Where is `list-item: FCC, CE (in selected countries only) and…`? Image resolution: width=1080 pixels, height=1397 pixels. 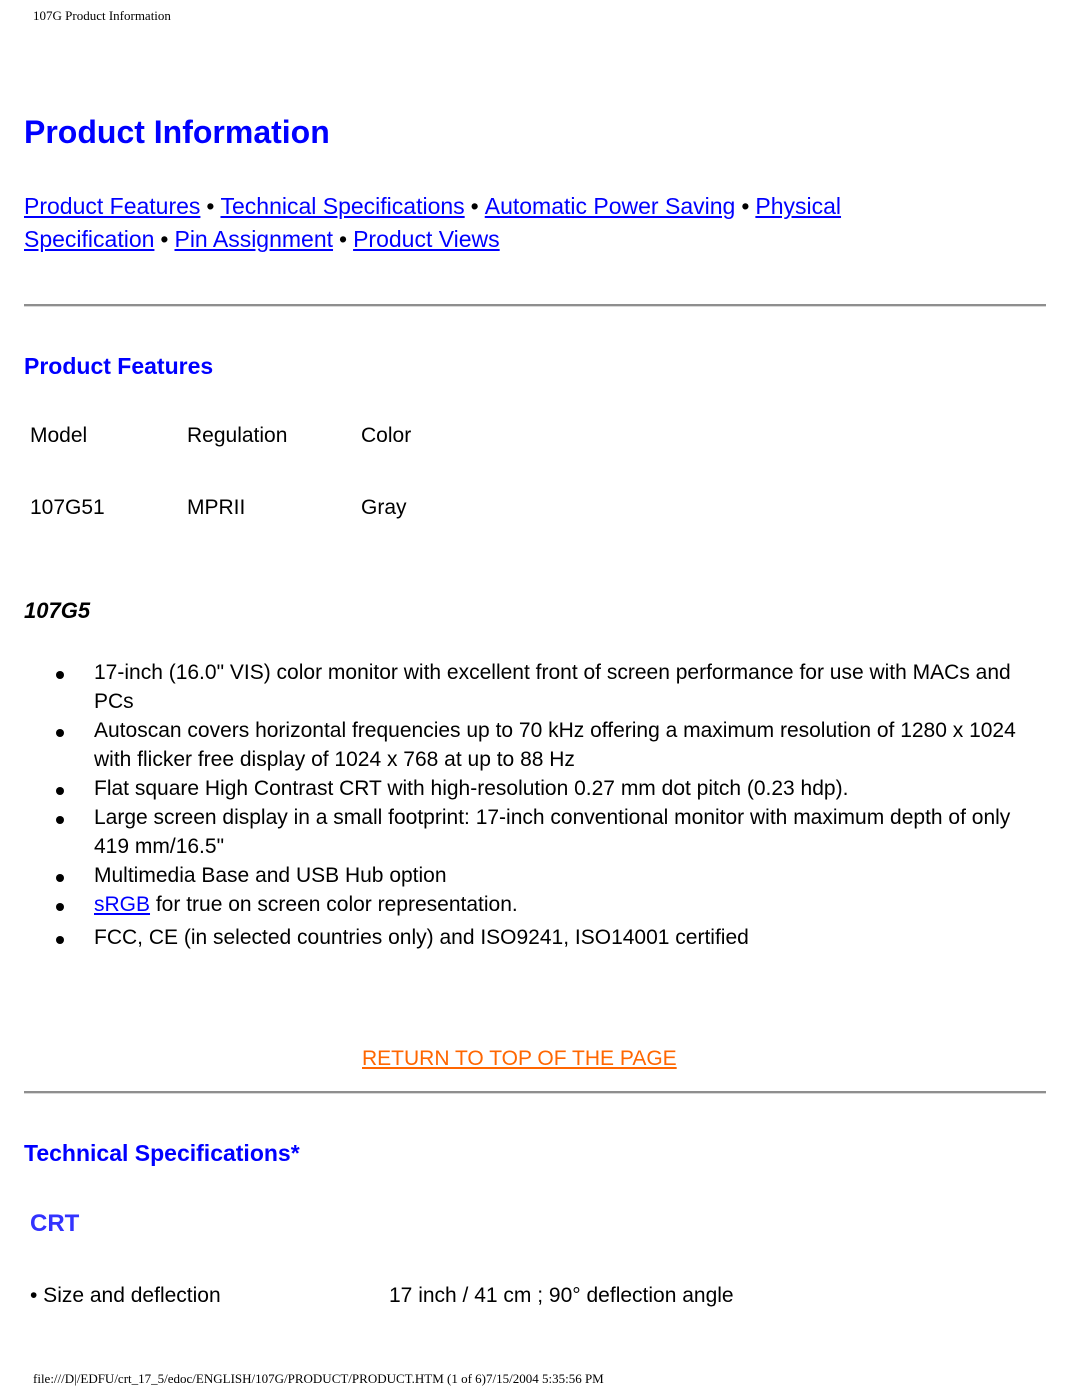 list-item: FCC, CE (in selected countries only) and… is located at coordinates (549, 937).